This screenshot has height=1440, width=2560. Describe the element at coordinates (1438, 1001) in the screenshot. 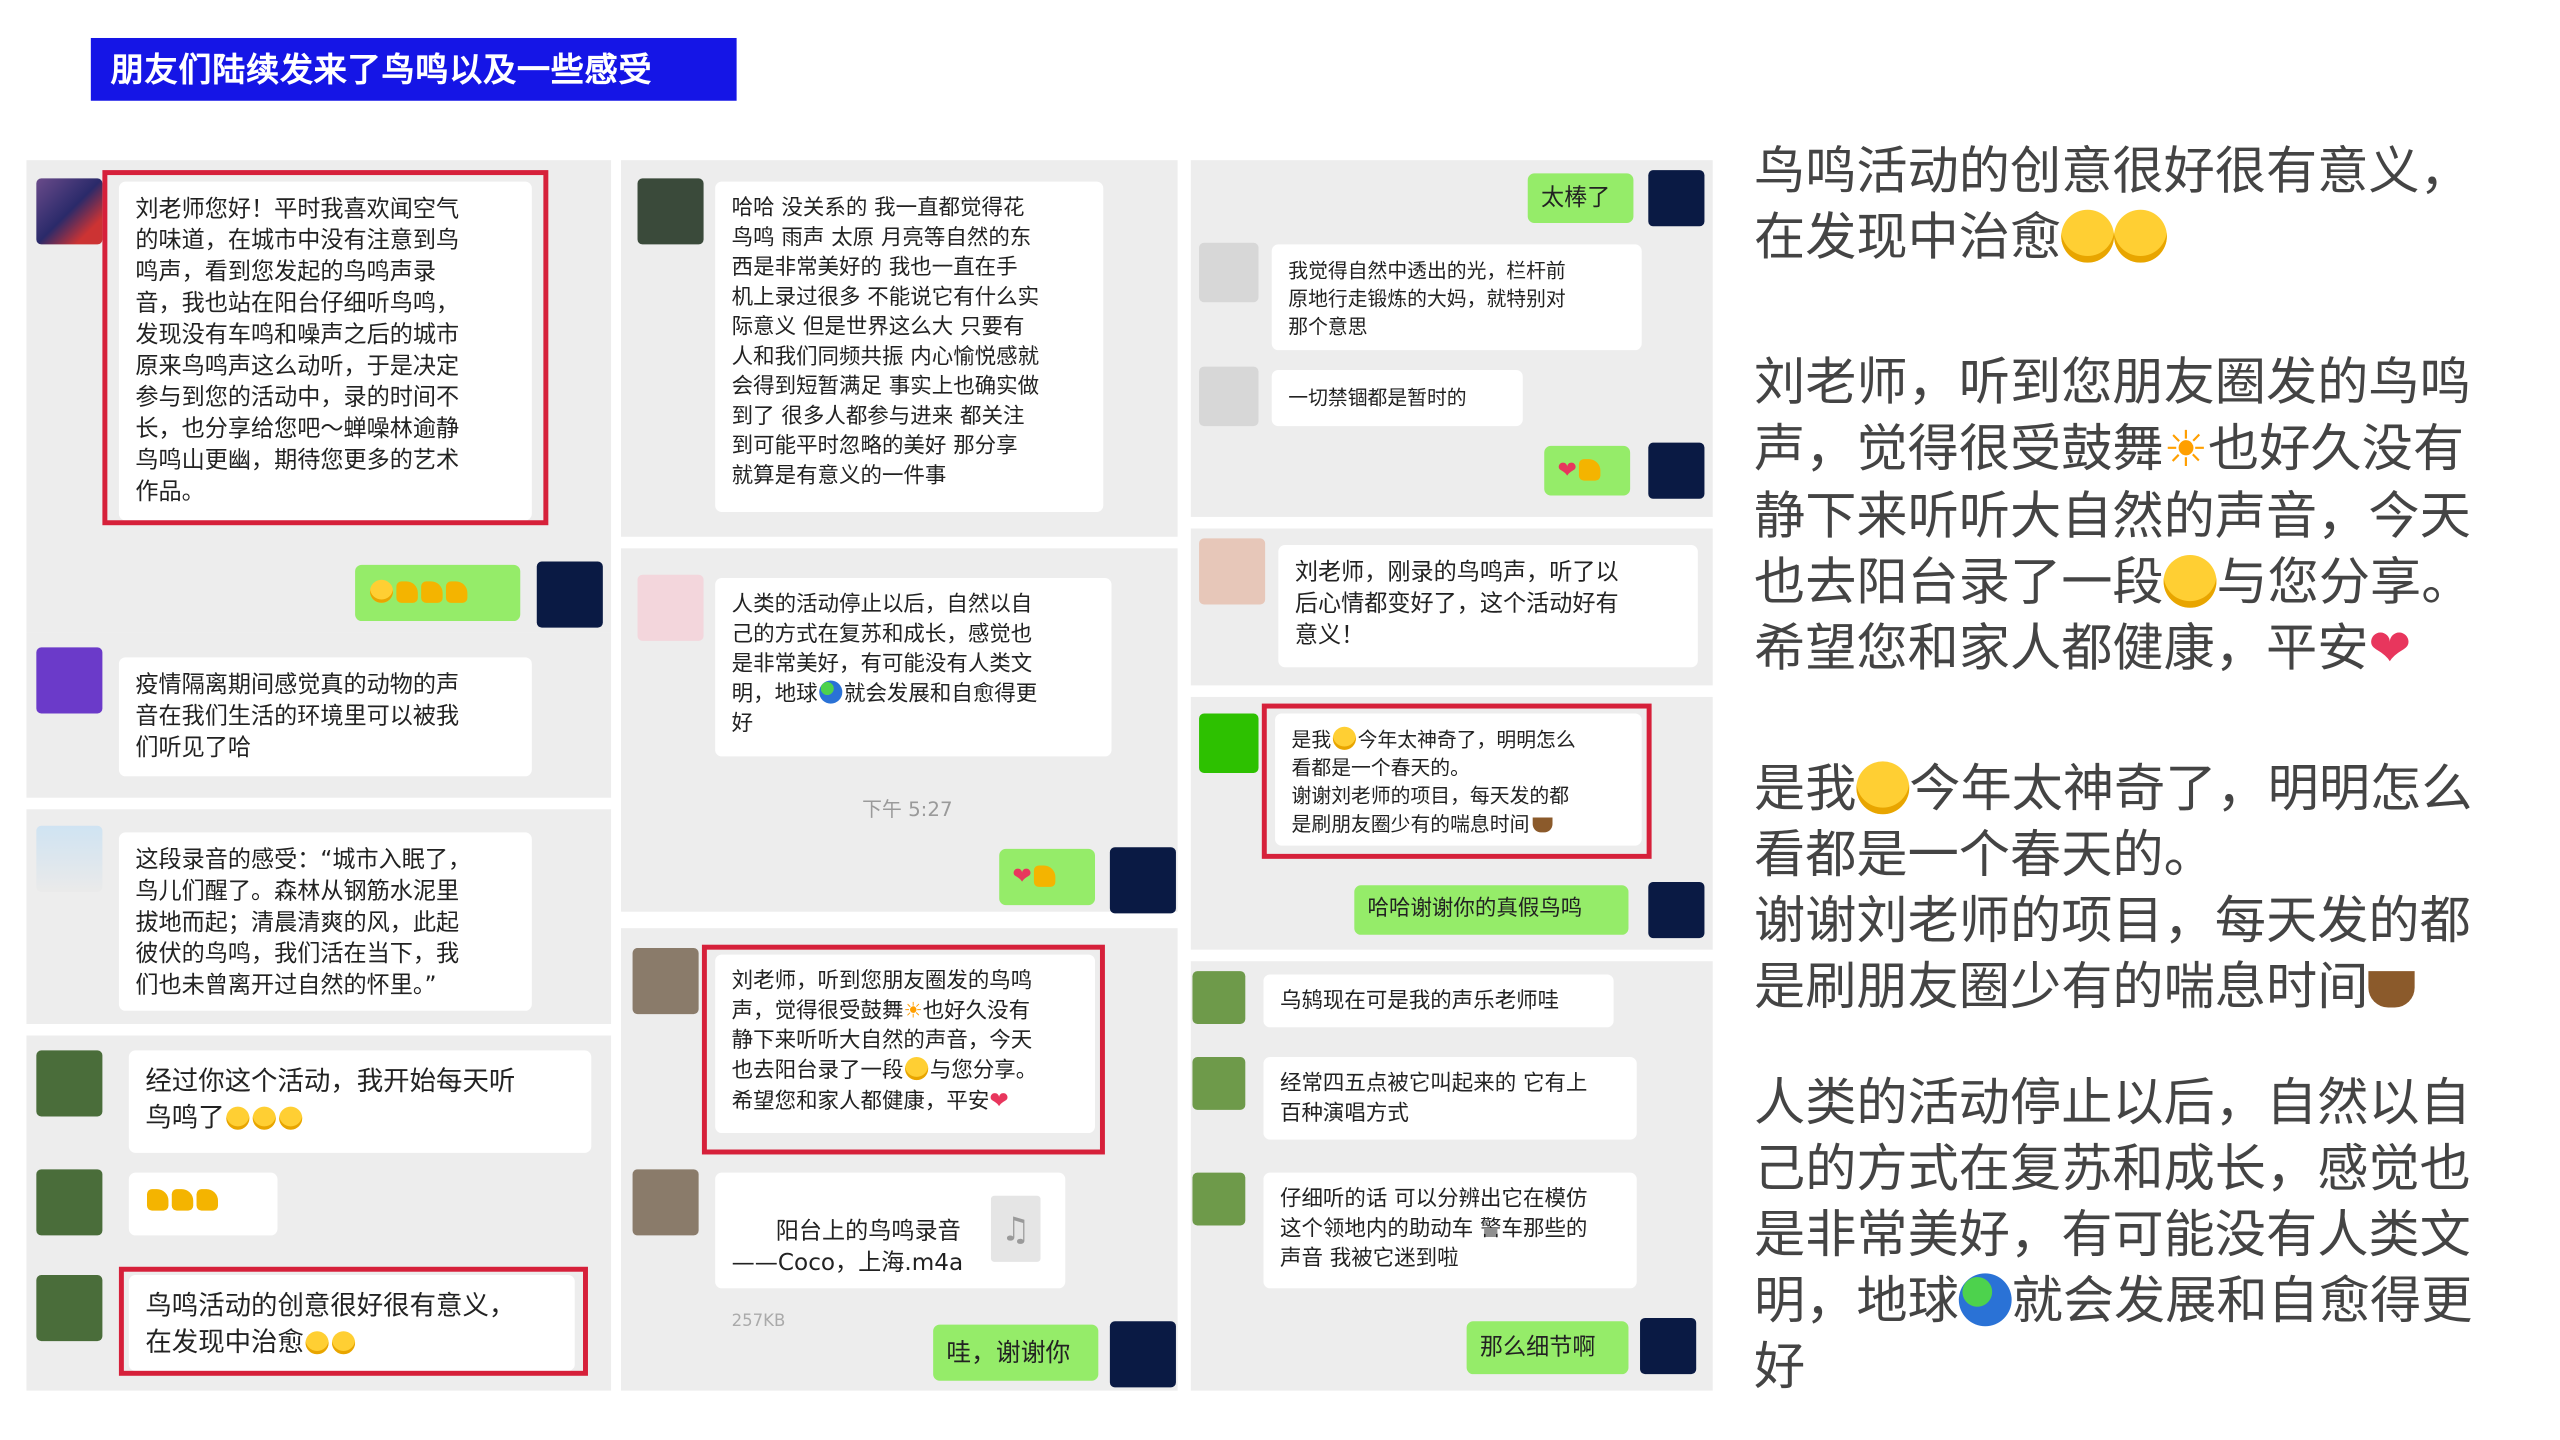

I see `message-bubble: 乌鸫现在可是我的声乐老师哇` at that location.